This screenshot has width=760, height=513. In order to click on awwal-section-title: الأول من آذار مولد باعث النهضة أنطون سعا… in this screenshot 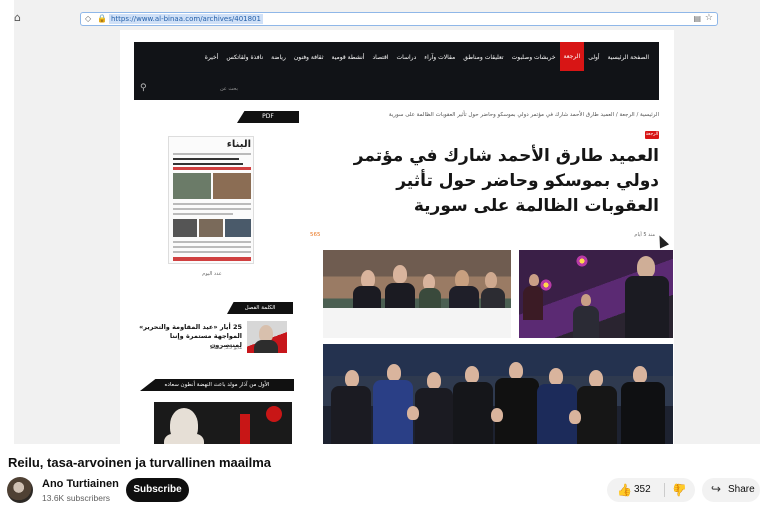, I will do `click(217, 385)`.